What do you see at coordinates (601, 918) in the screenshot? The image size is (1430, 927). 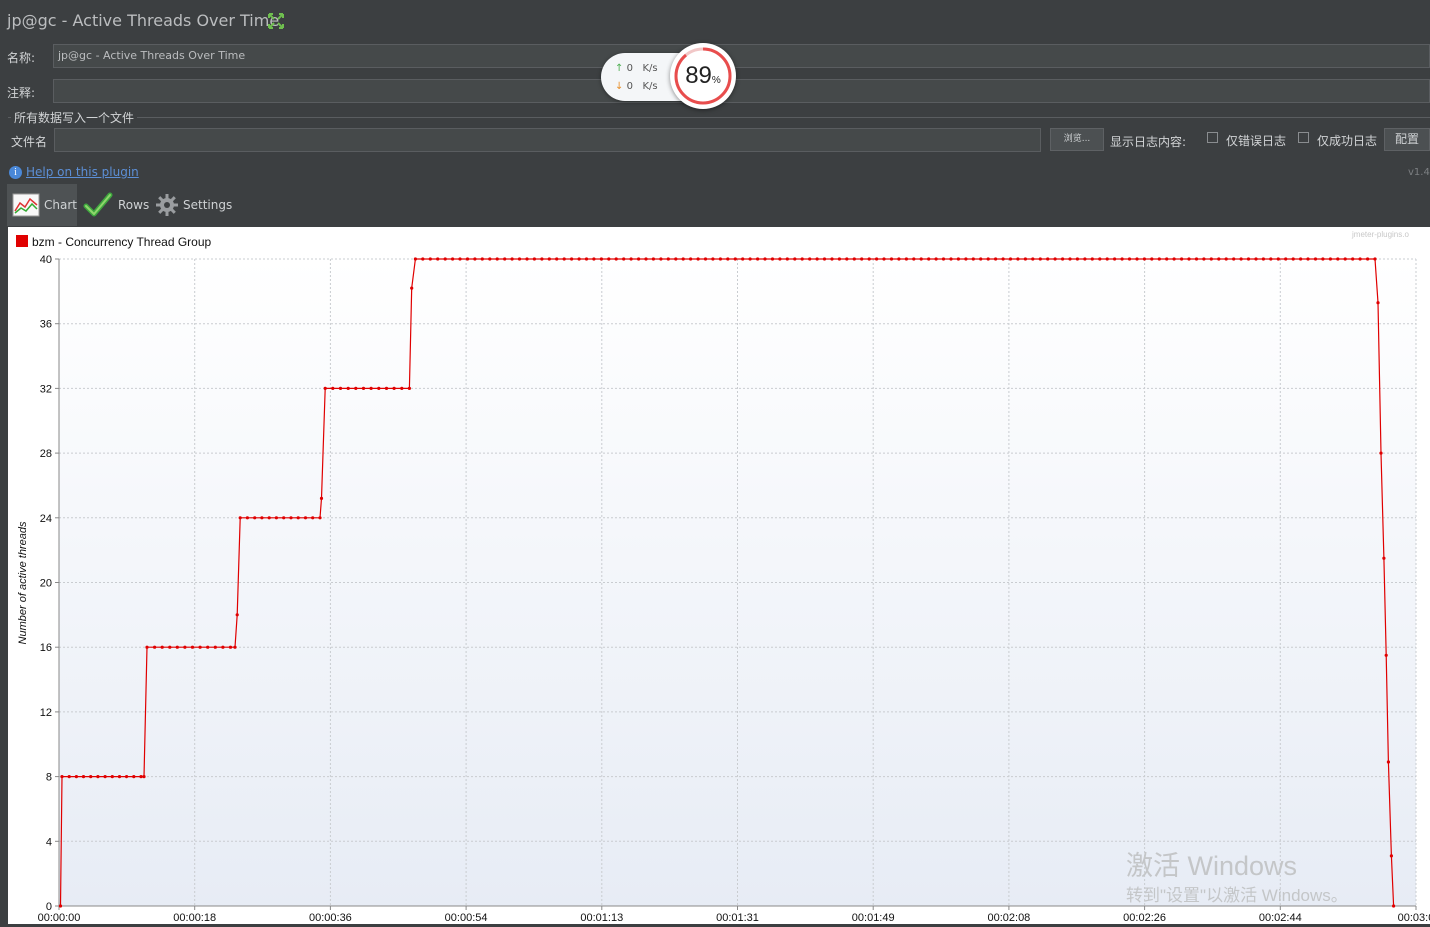 I see `x-tick-label: 00:01:13` at bounding box center [601, 918].